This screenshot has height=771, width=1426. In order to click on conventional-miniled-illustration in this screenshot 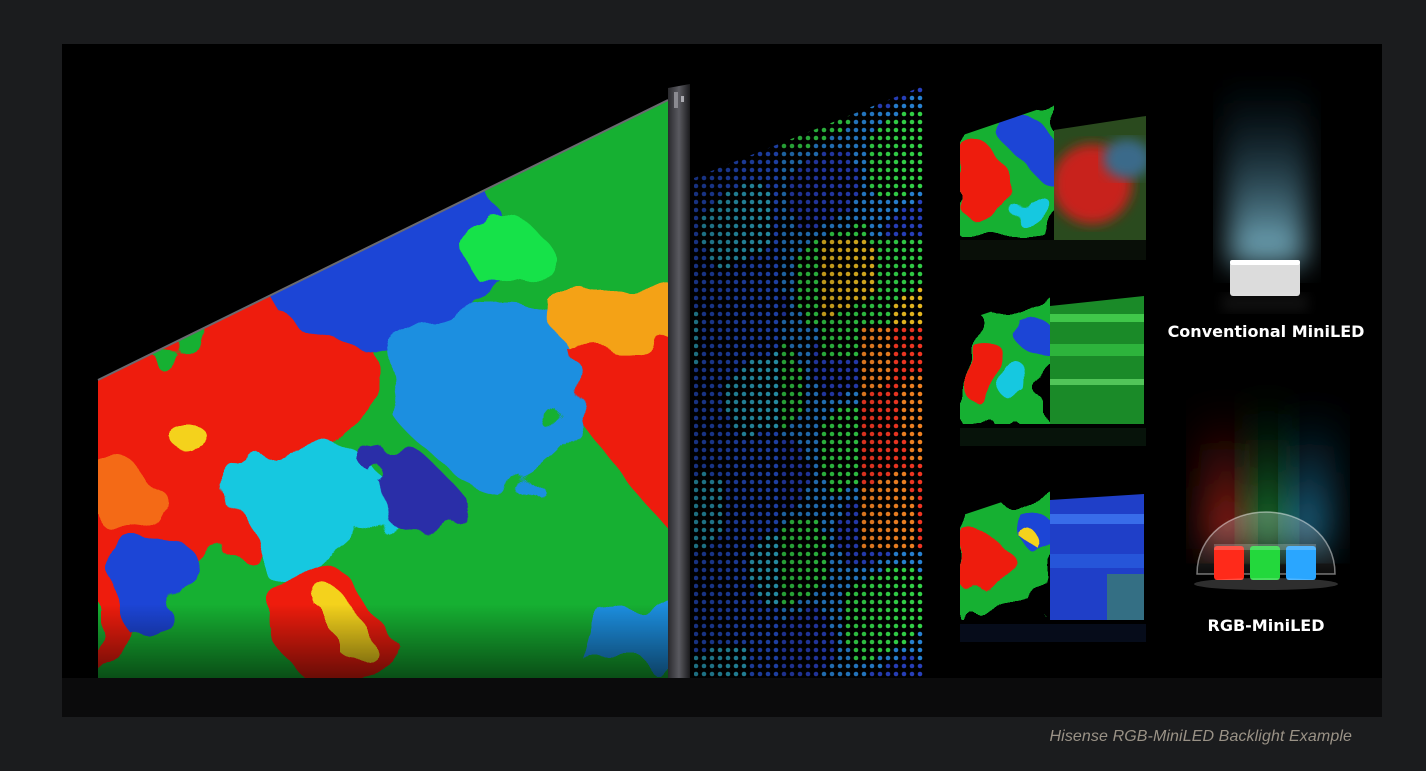, I will do `click(1267, 193)`.